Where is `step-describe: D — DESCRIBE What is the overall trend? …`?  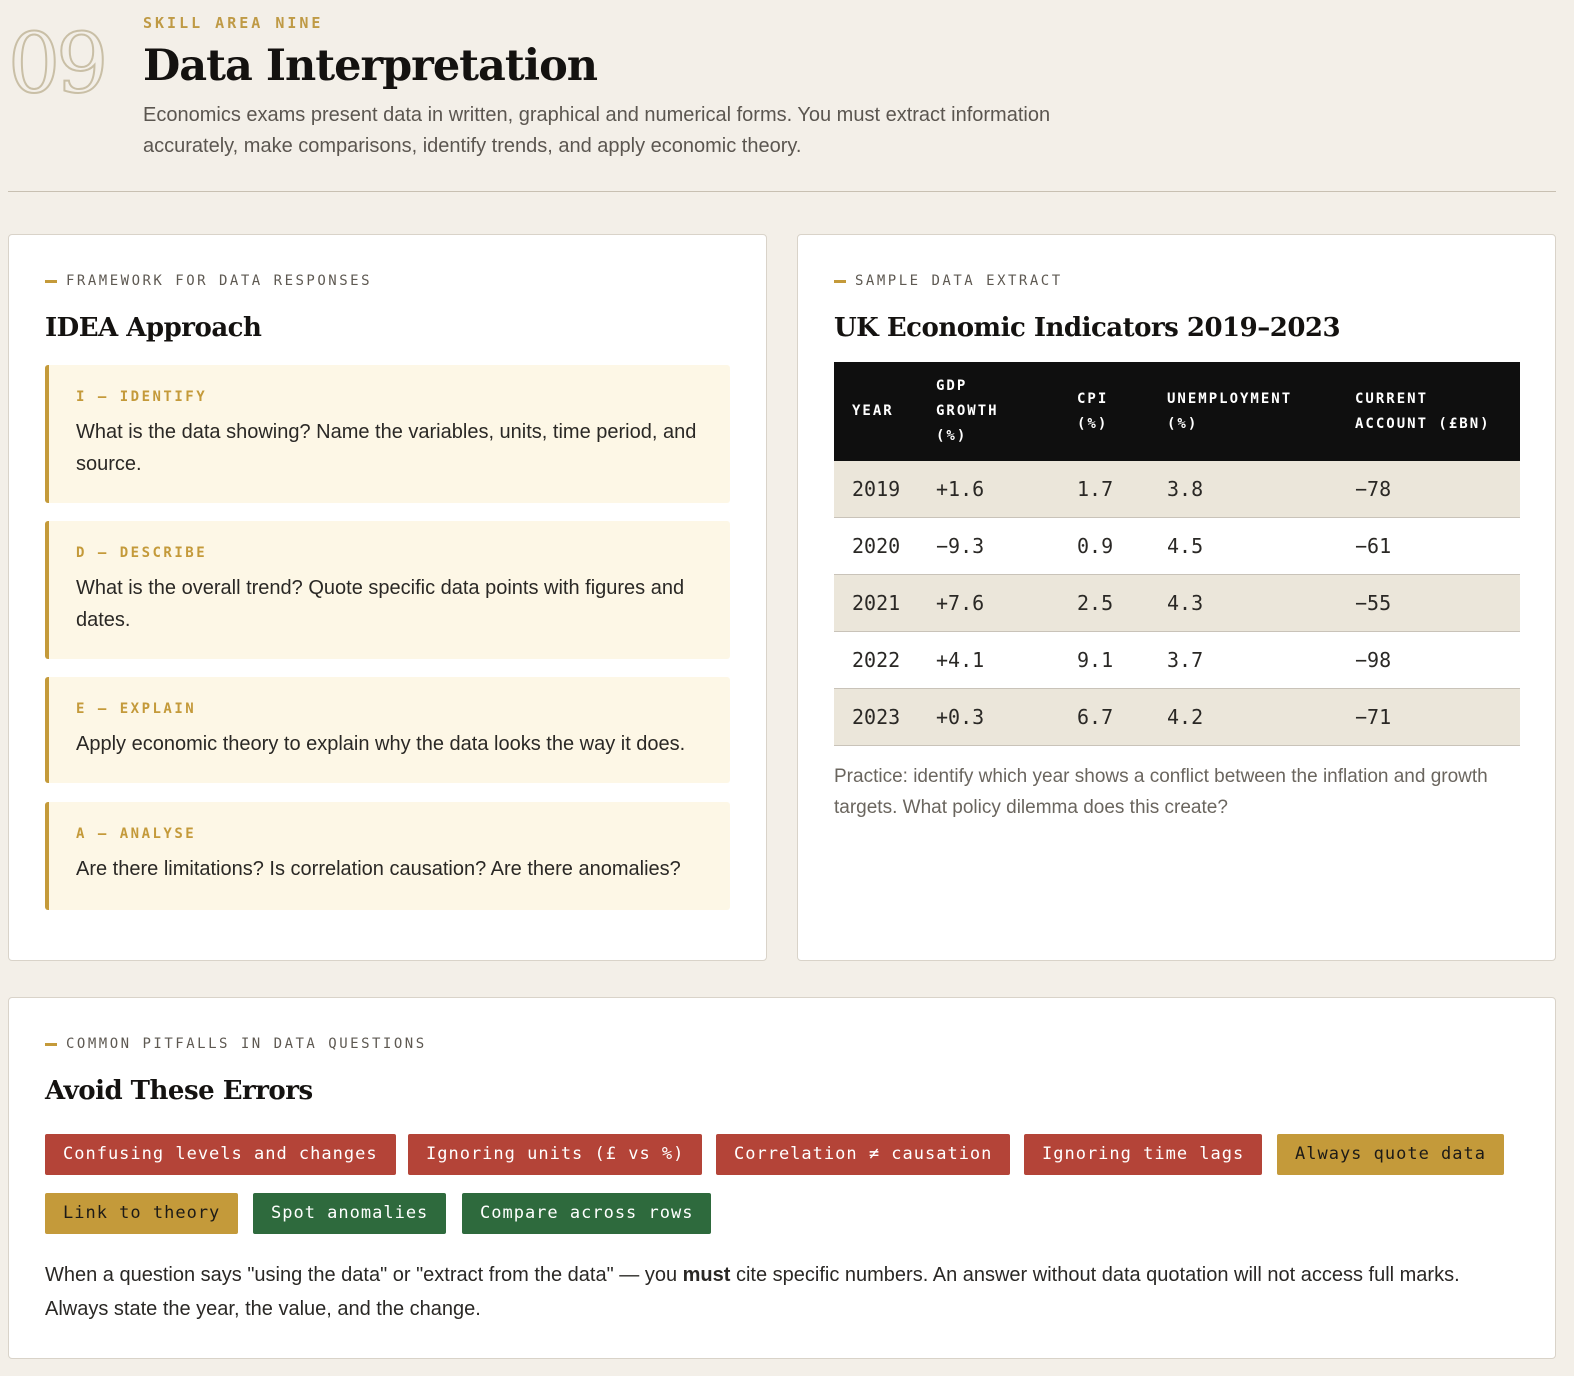
step-describe: D — DESCRIBE What is the overall trend? … is located at coordinates (387, 590).